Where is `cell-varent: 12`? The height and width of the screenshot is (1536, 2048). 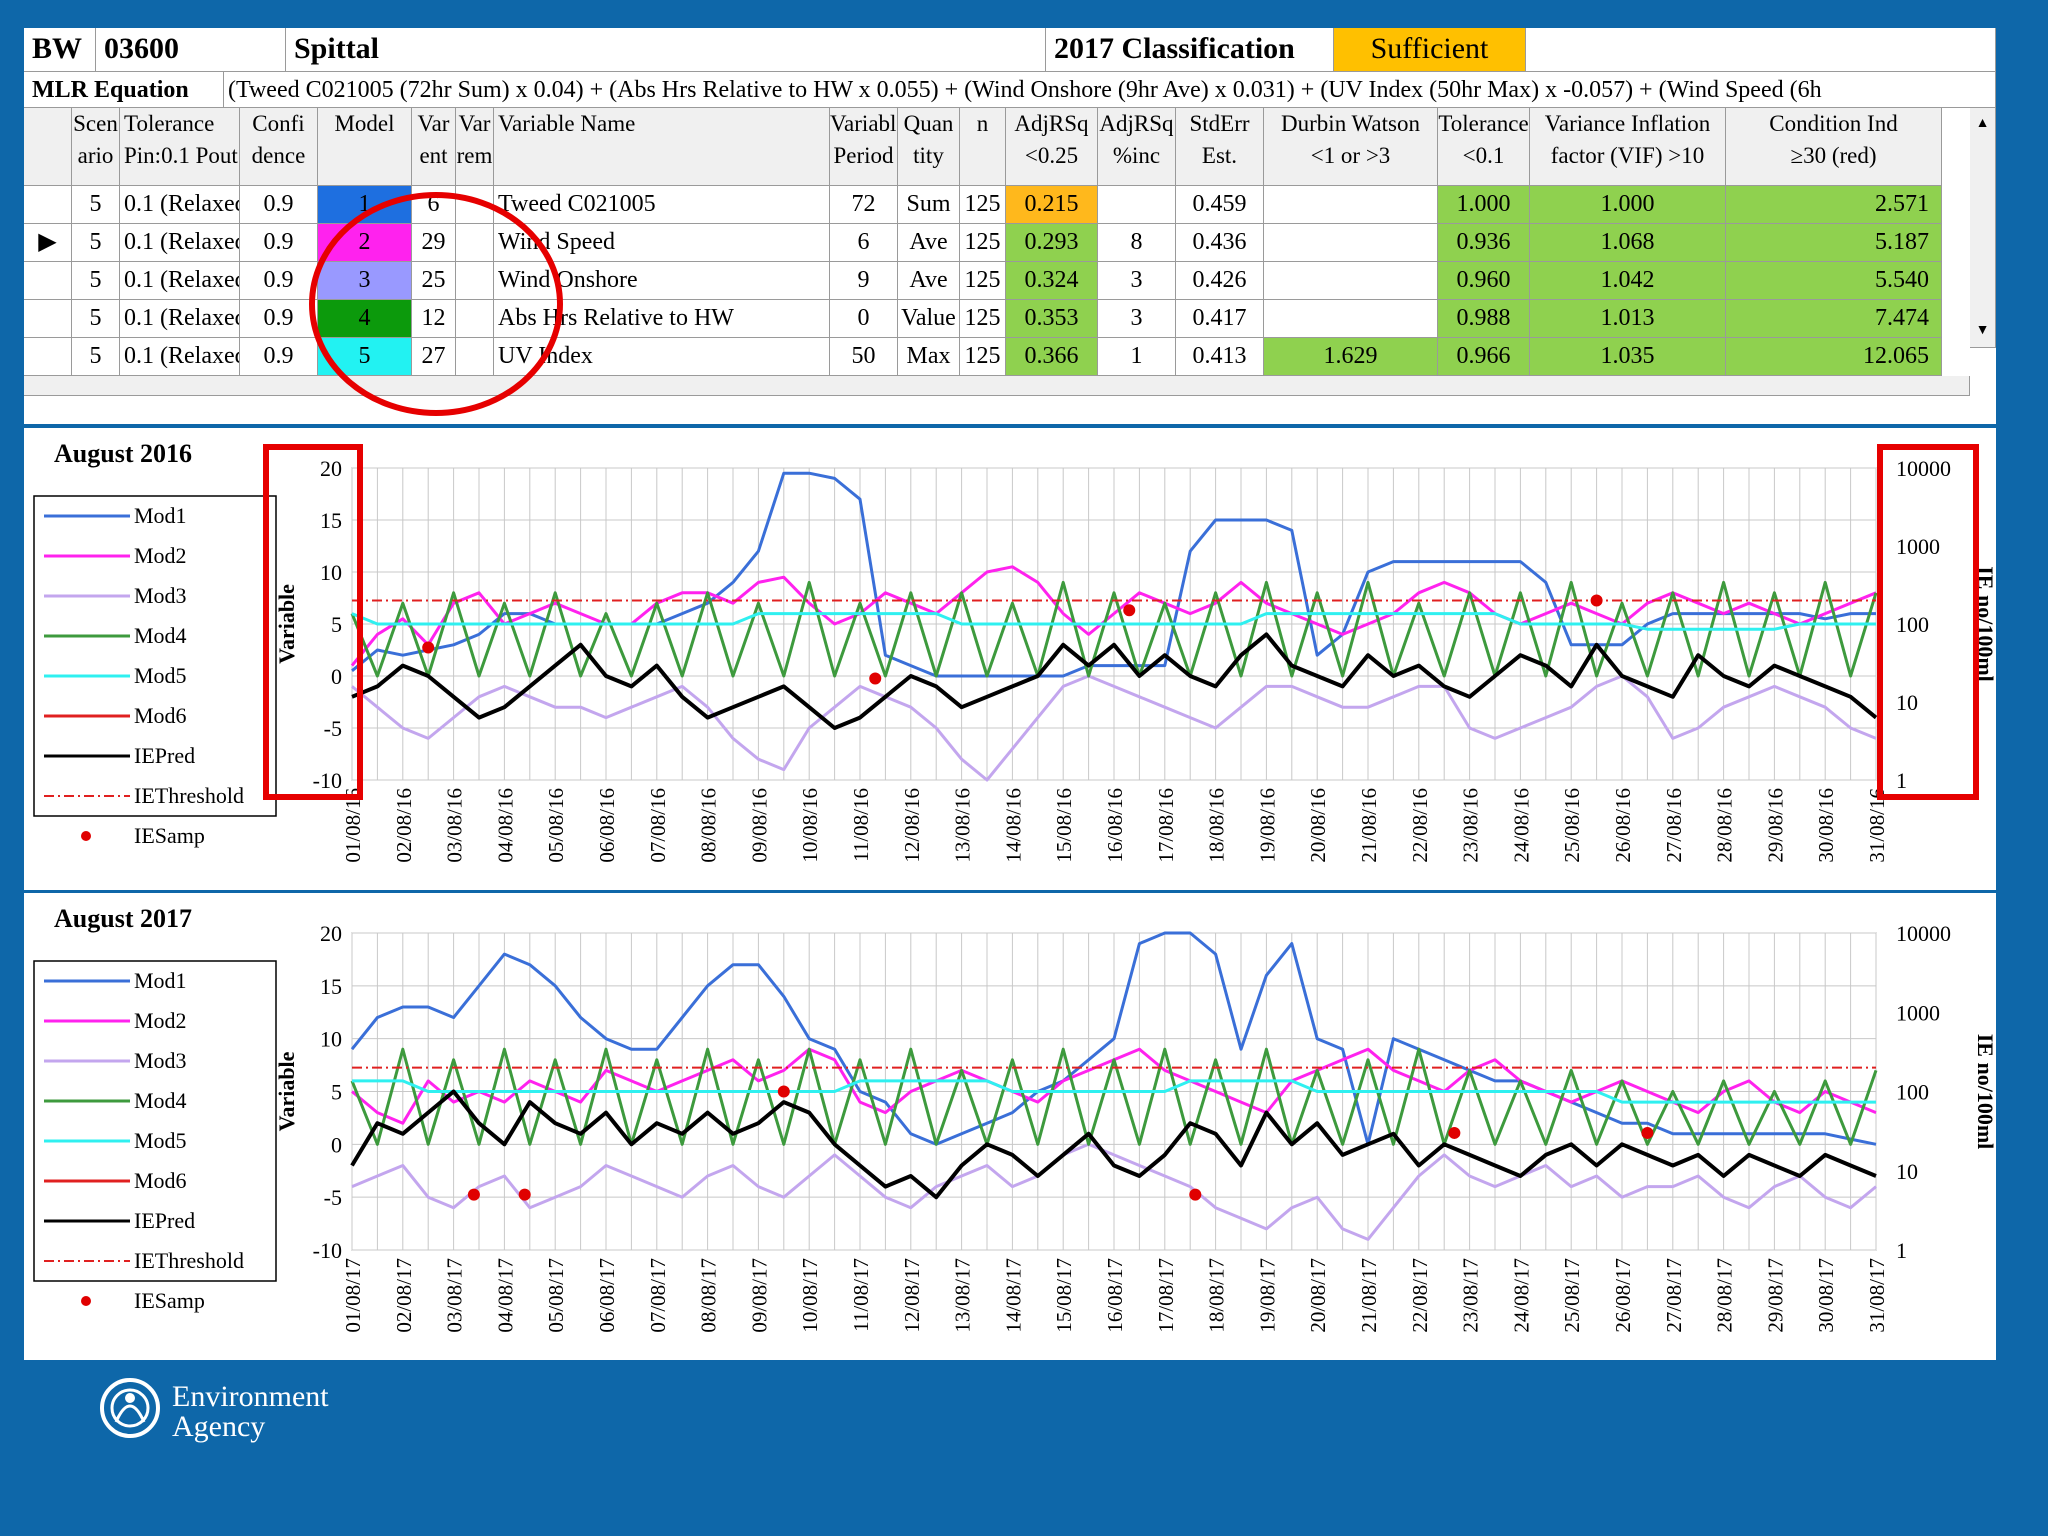 cell-varent: 12 is located at coordinates (434, 319).